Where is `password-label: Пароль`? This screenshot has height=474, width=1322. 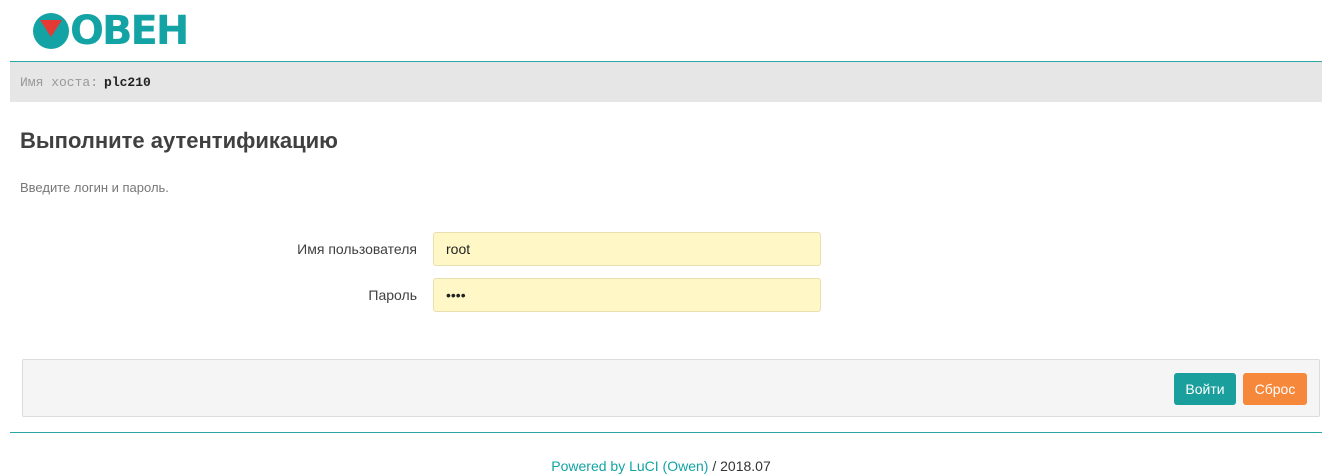 password-label: Пароль is located at coordinates (392, 295).